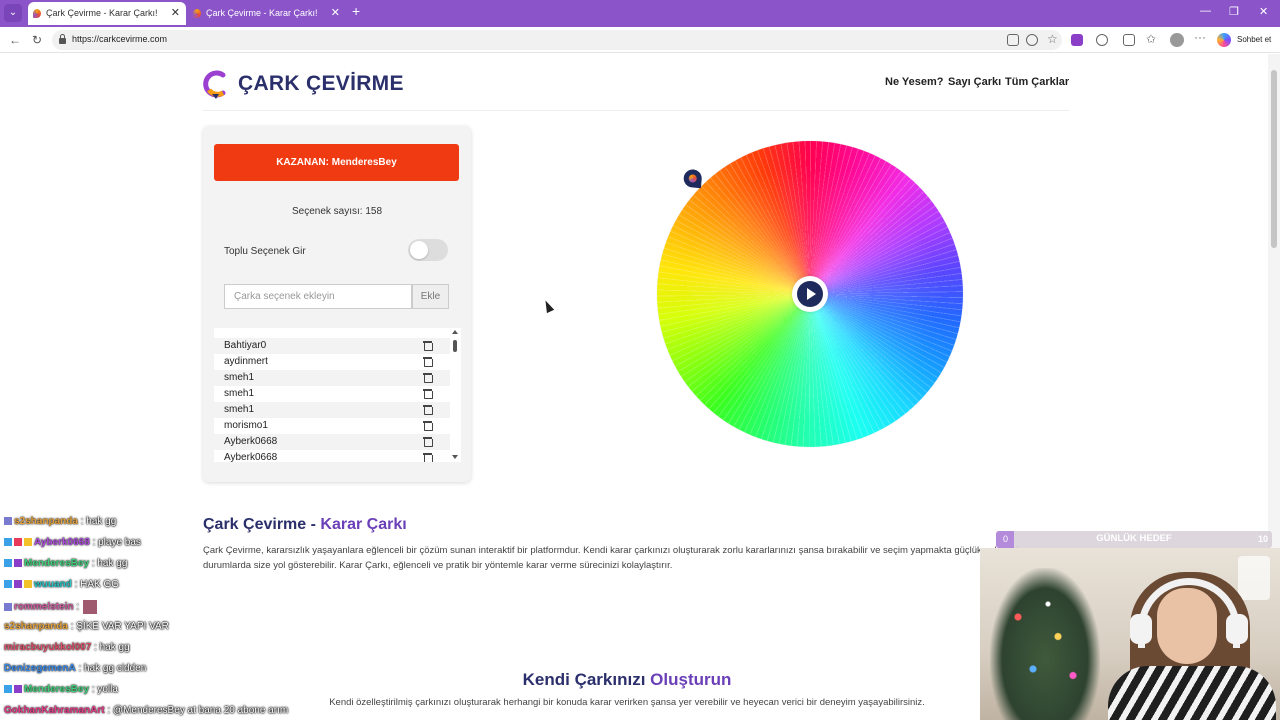 This screenshot has width=1280, height=720. I want to click on chat-message: miracbuyukkol007 : hak gg, so click(67, 647).